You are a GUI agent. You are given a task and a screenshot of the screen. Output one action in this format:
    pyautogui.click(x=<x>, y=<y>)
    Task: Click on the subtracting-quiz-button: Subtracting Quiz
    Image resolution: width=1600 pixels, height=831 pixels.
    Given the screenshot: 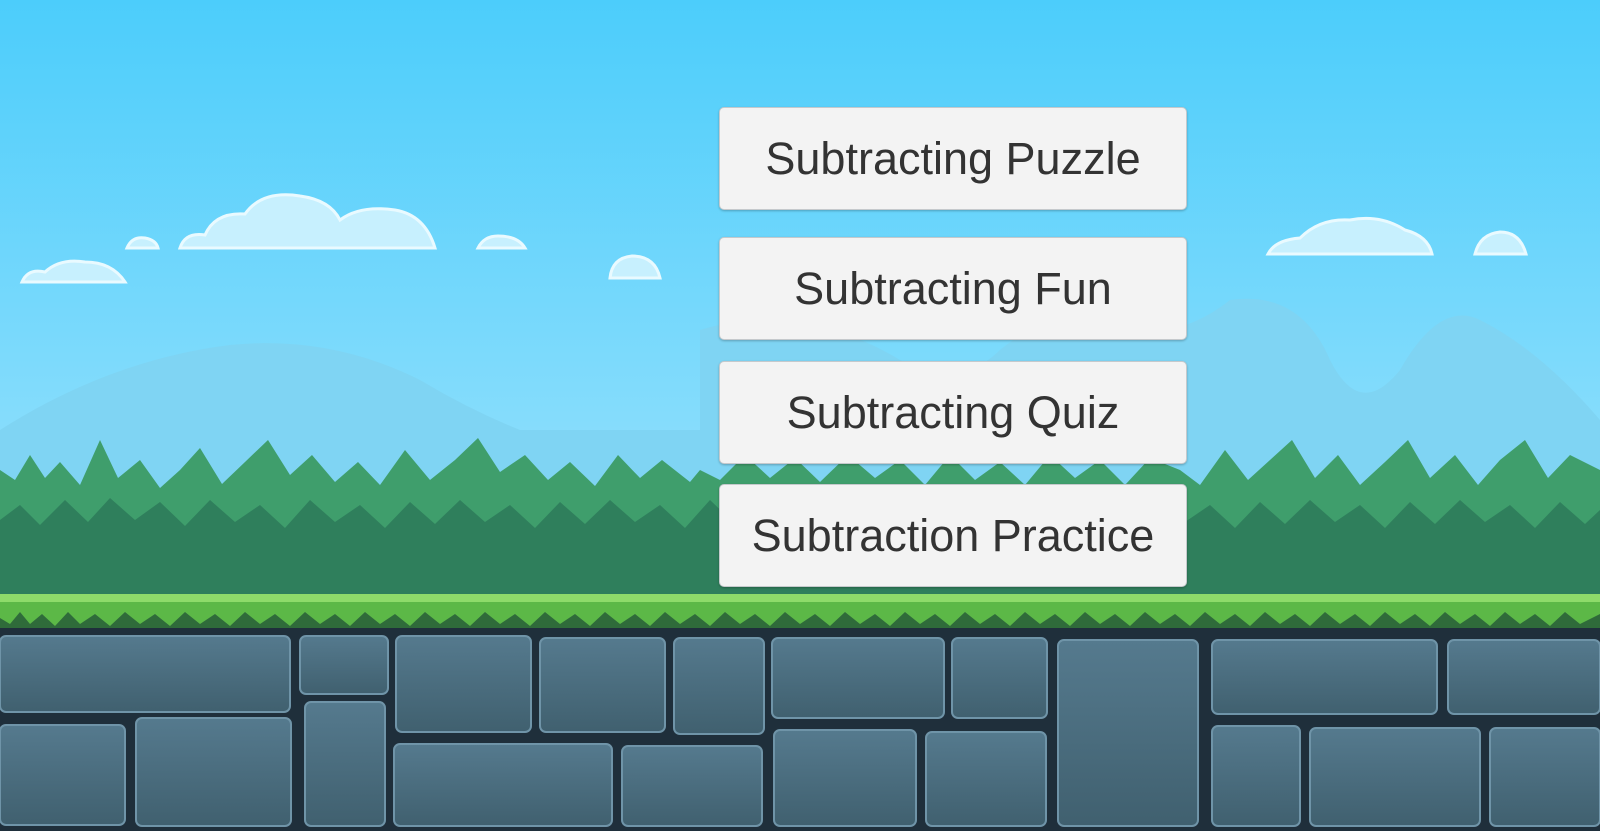 What is the action you would take?
    pyautogui.click(x=953, y=412)
    